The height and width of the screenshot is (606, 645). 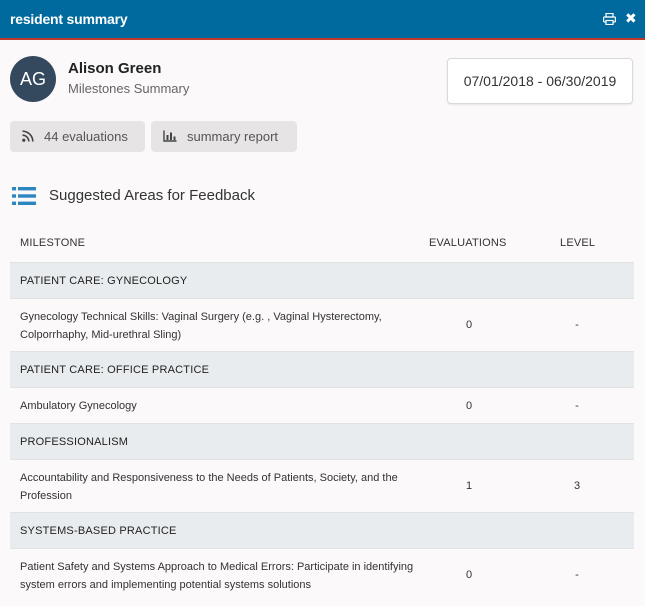 I want to click on table-row: Ambulatory Gynecology 0 -, so click(x=322, y=405).